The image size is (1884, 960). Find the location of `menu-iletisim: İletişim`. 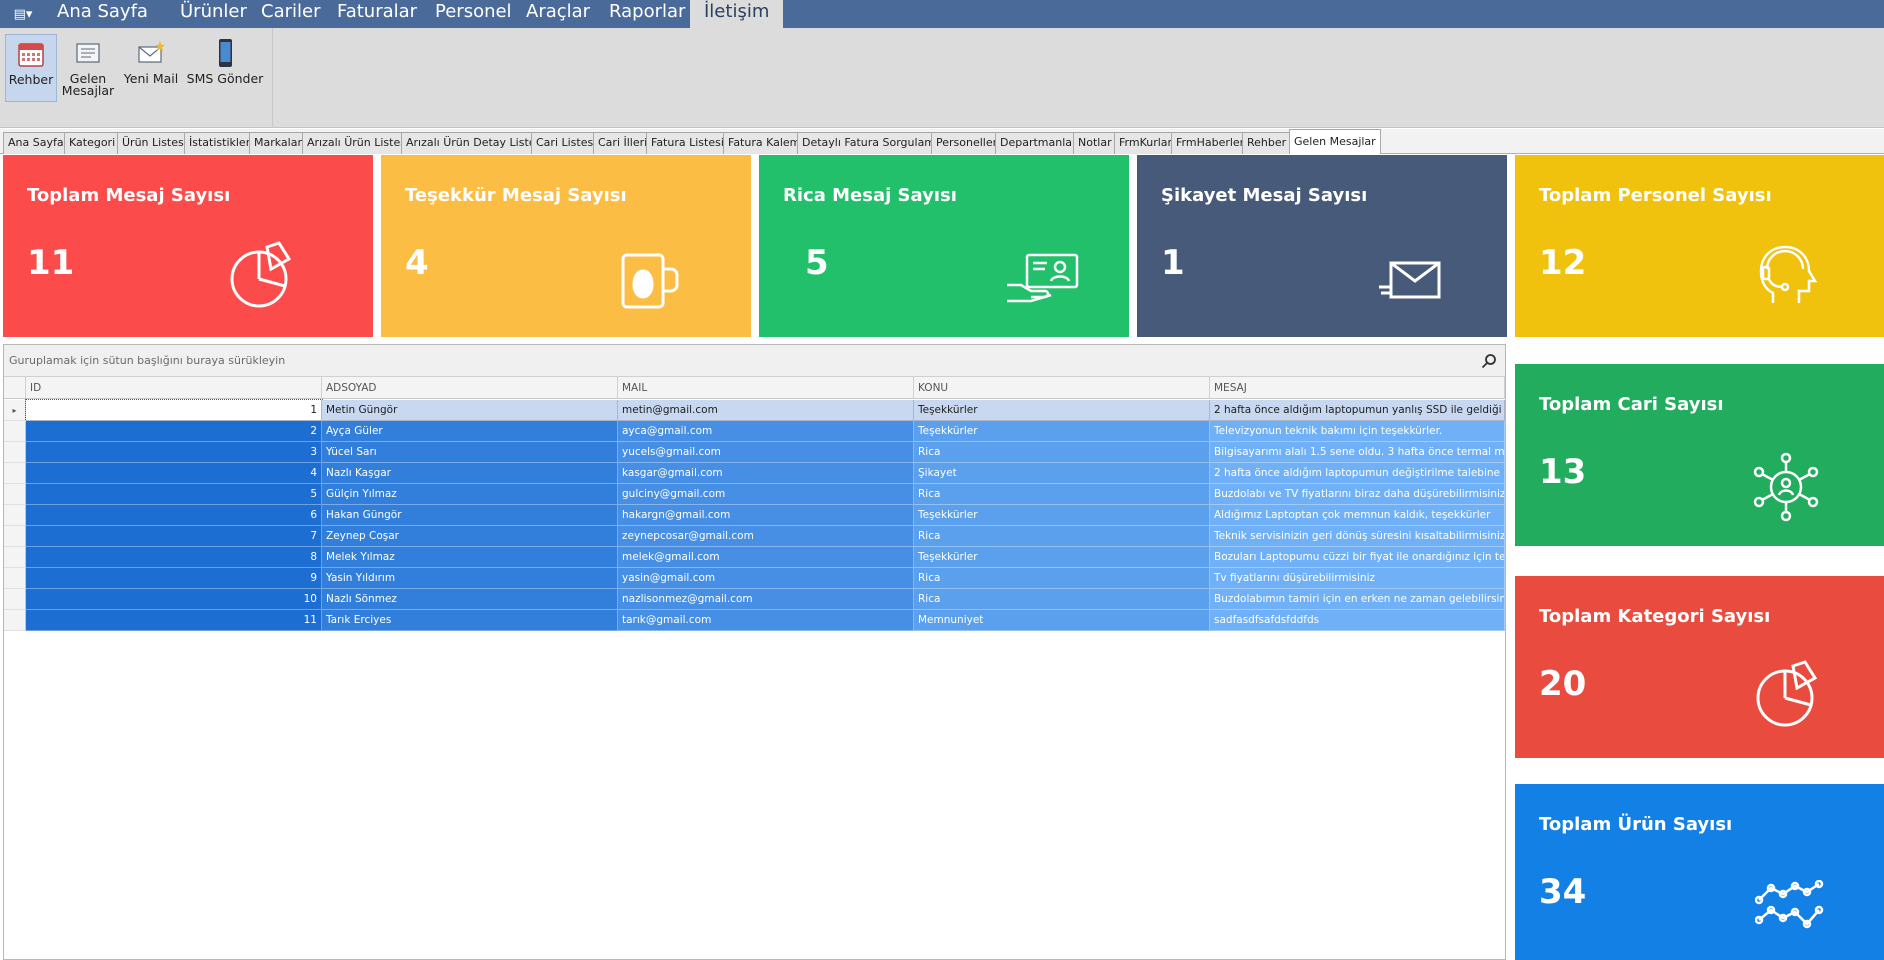

menu-iletisim: İletişim is located at coordinates (737, 14).